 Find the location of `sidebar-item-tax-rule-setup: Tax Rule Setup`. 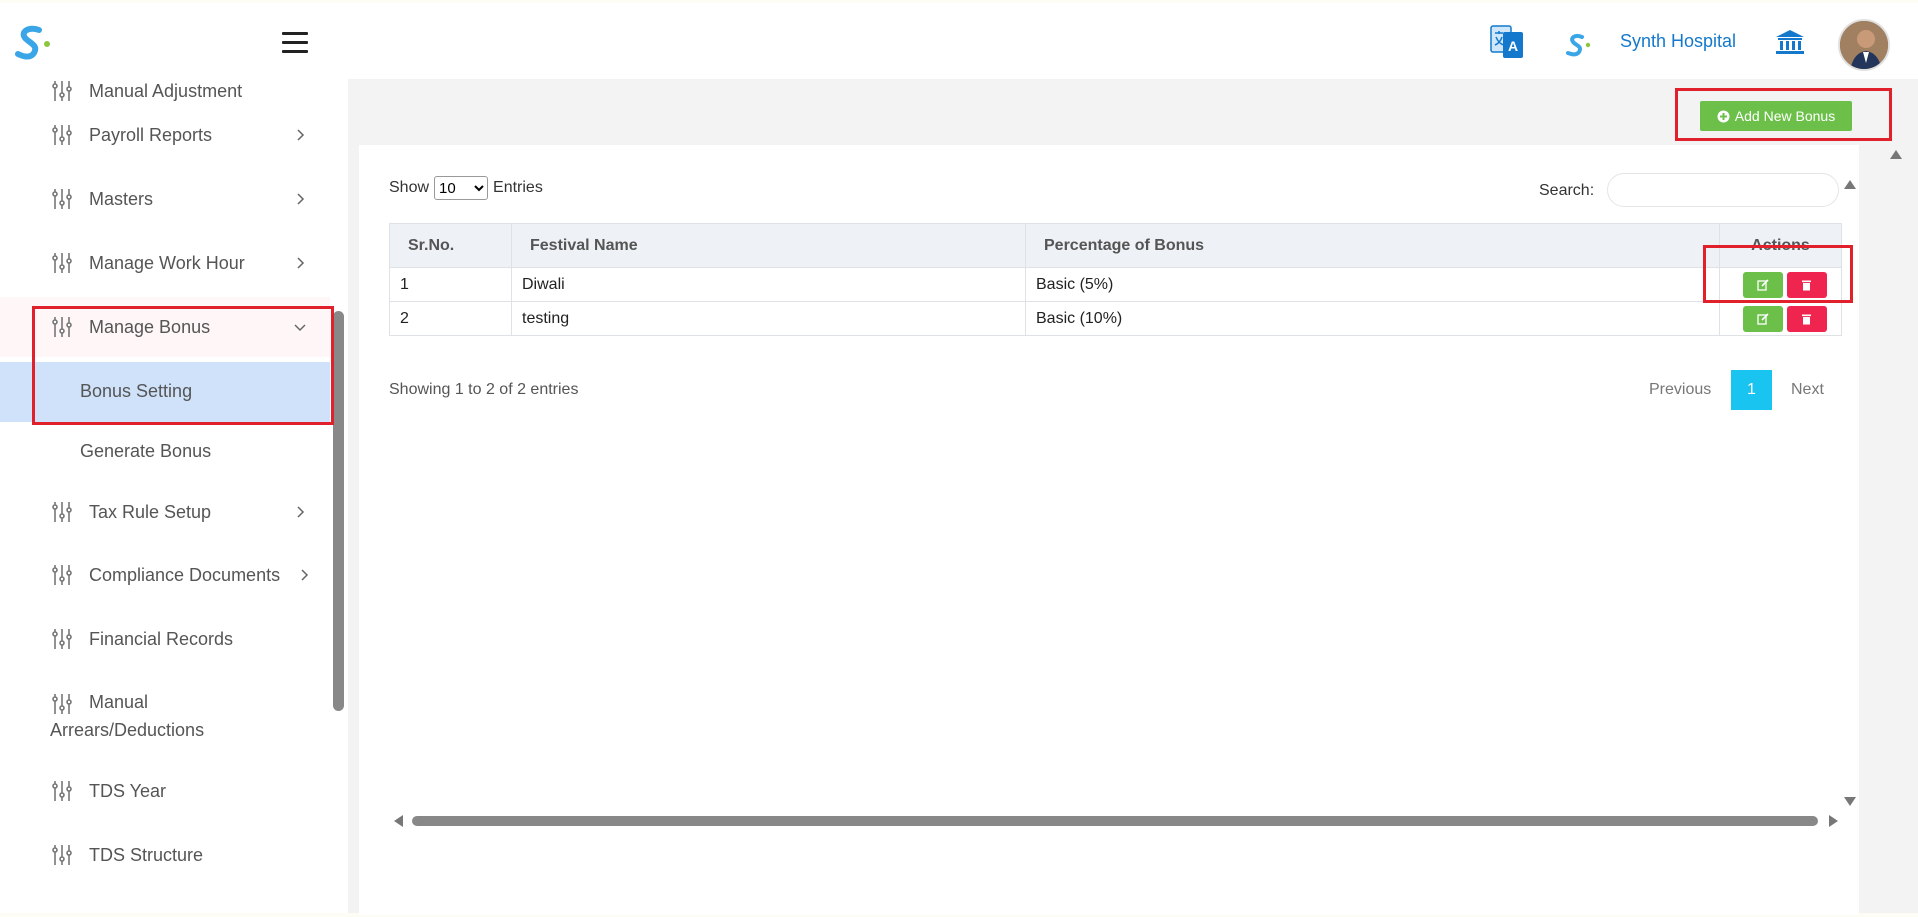

sidebar-item-tax-rule-setup: Tax Rule Setup is located at coordinates (165, 512).